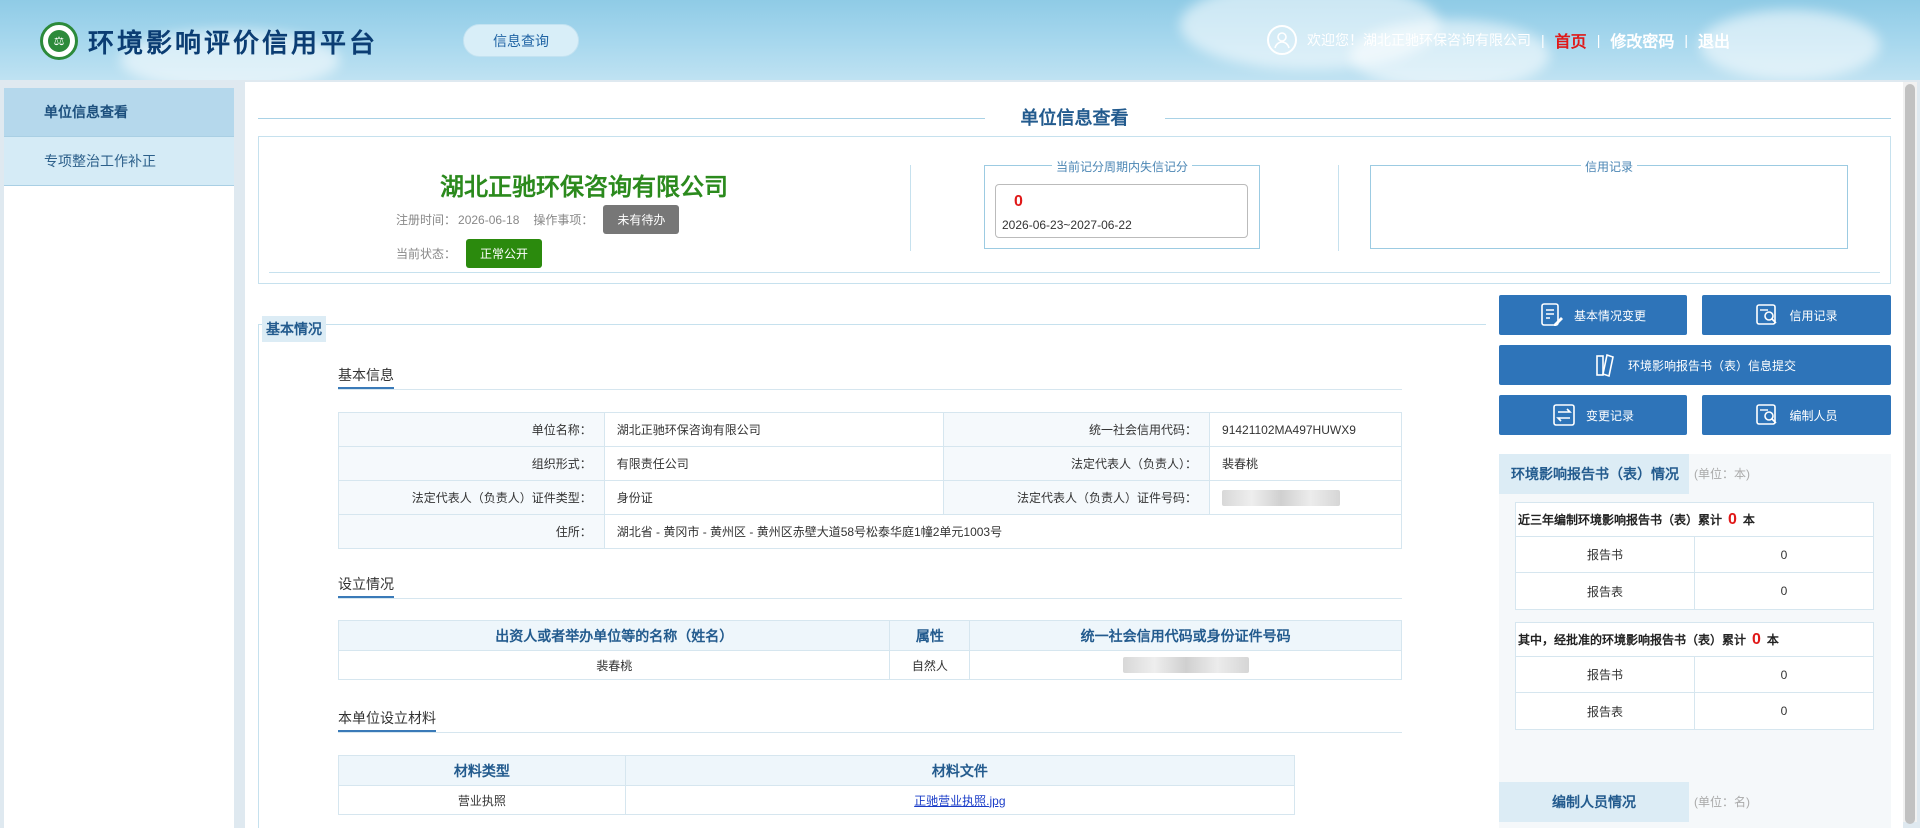 The height and width of the screenshot is (828, 1920). Describe the element at coordinates (1564, 415) in the screenshot. I see `change-log-icon` at that location.